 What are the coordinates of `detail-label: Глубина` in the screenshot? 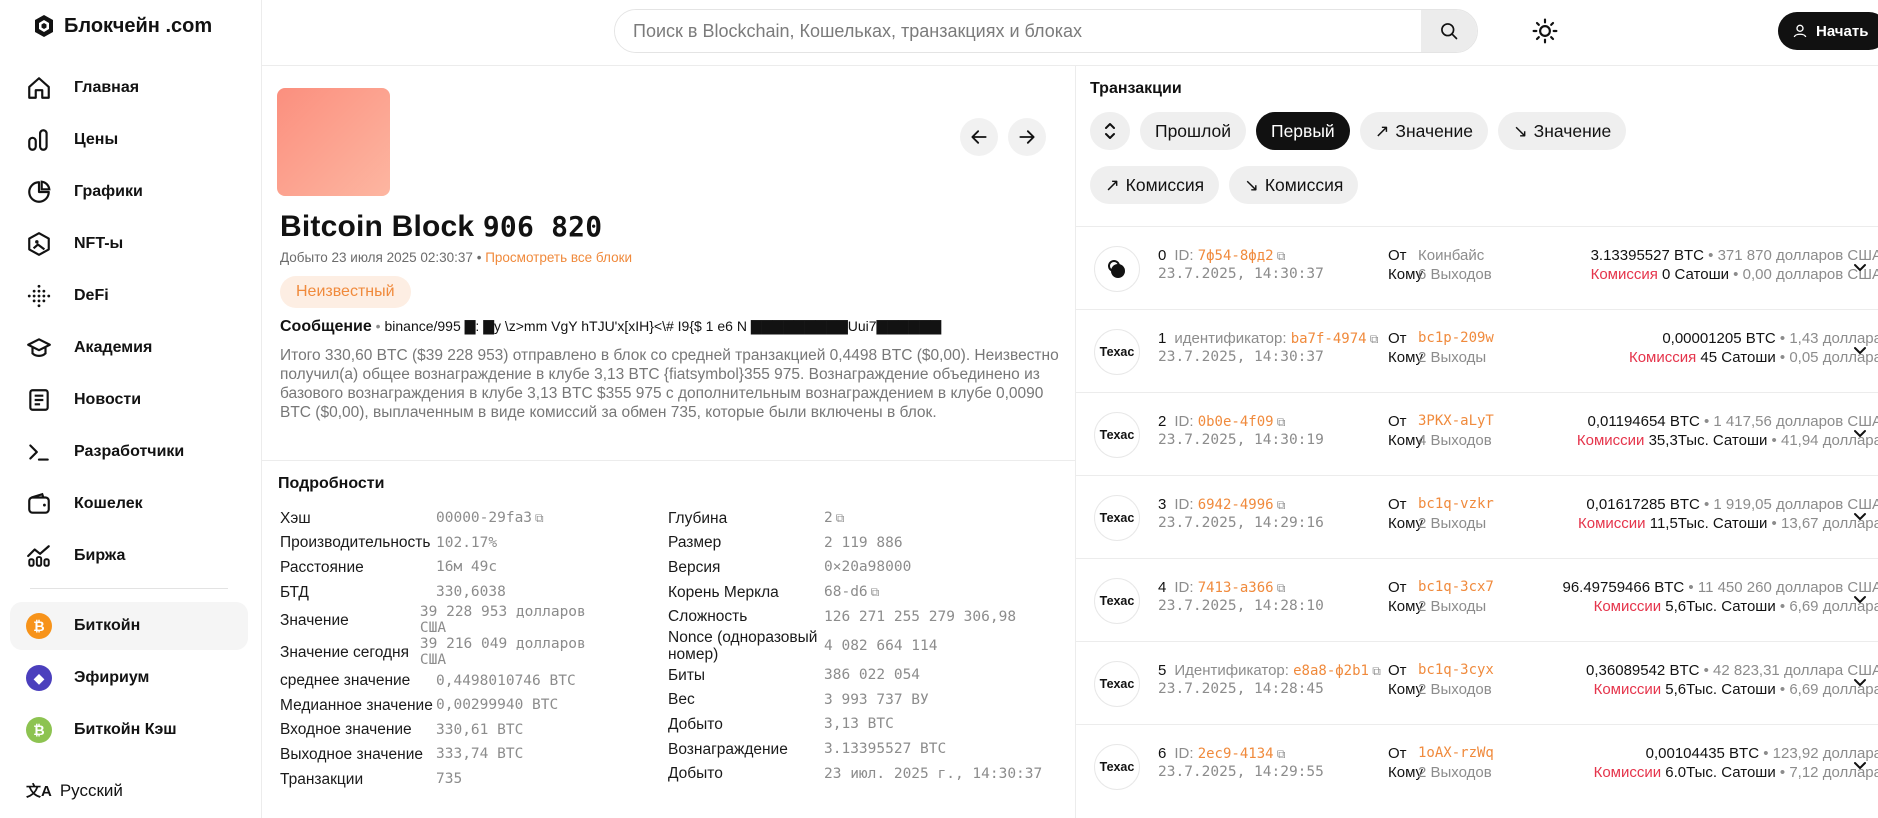 It's located at (698, 518).